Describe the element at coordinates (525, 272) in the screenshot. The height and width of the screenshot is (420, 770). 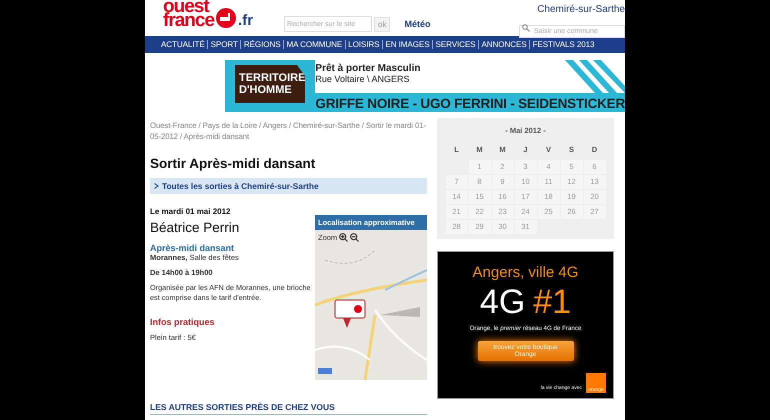
I see `ad-headline: Angers, ville 4G` at that location.